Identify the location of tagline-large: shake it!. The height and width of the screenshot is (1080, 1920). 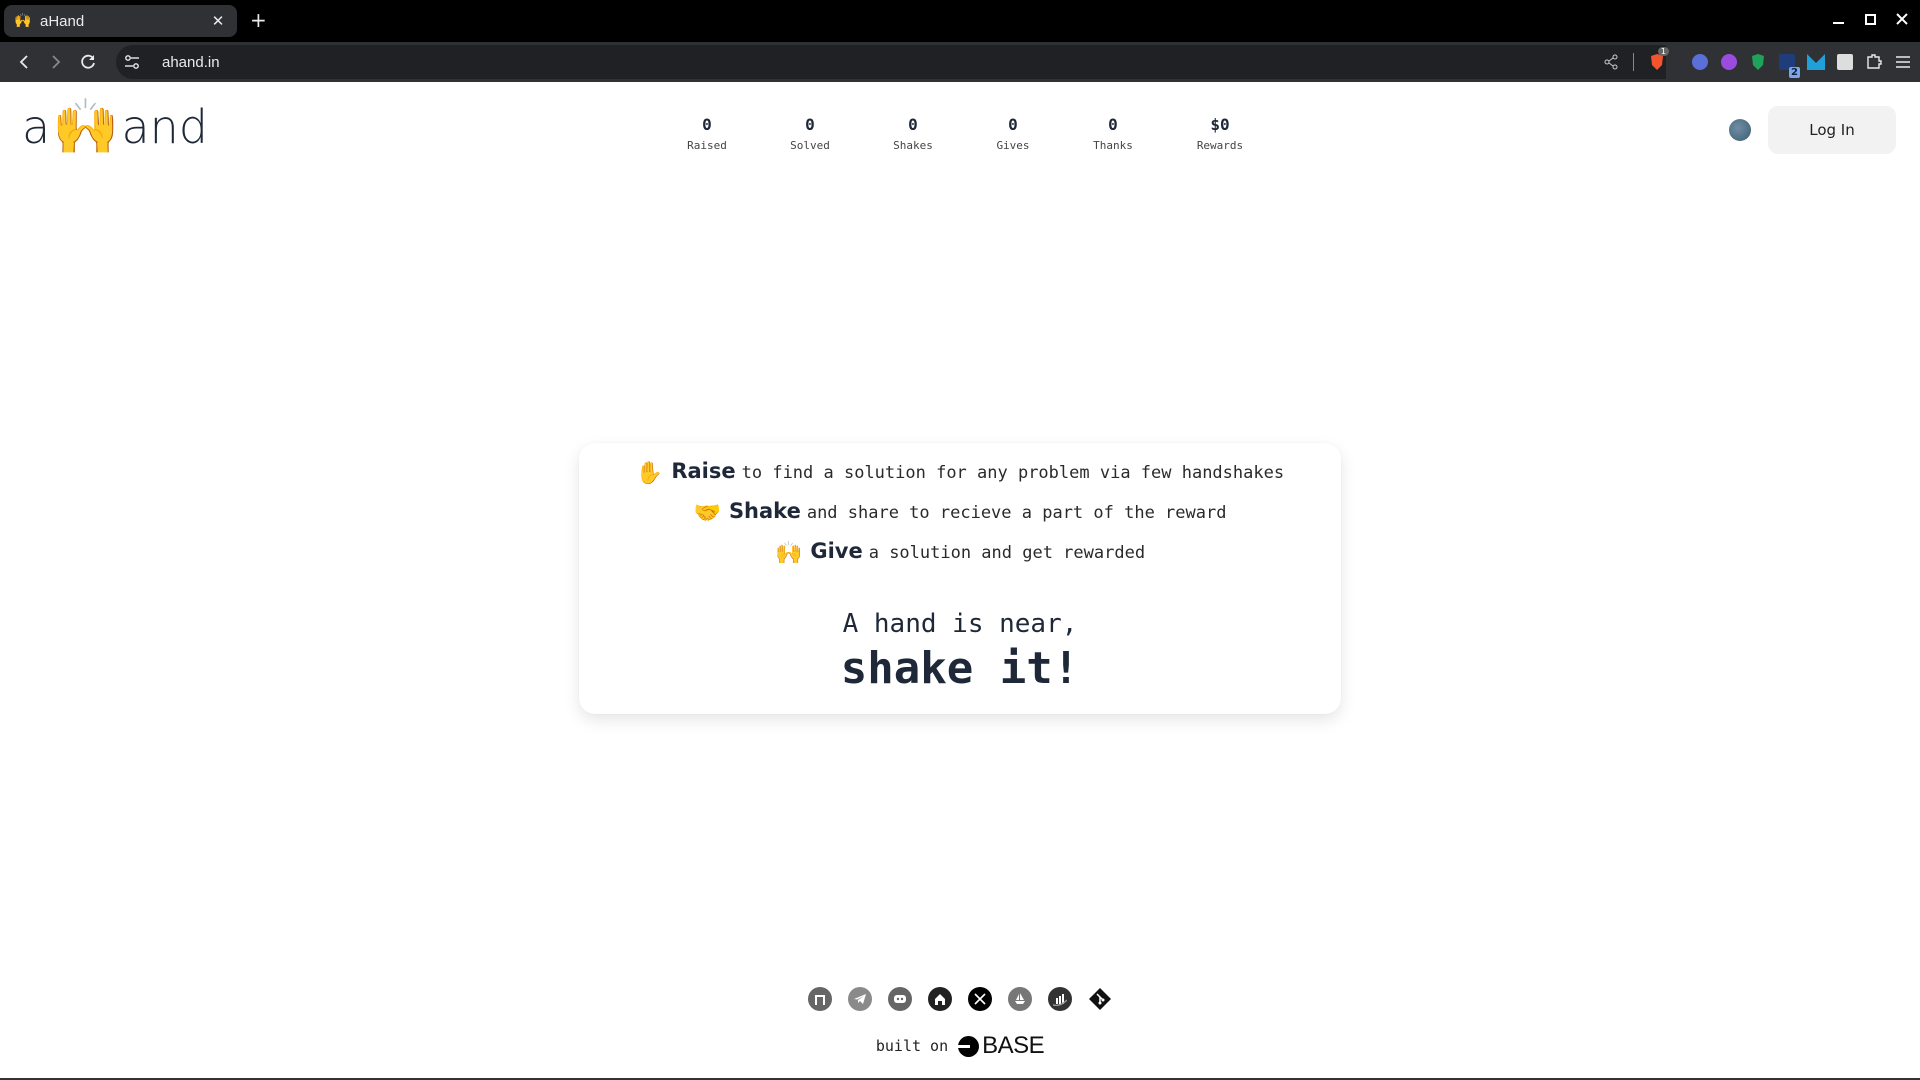
(960, 668).